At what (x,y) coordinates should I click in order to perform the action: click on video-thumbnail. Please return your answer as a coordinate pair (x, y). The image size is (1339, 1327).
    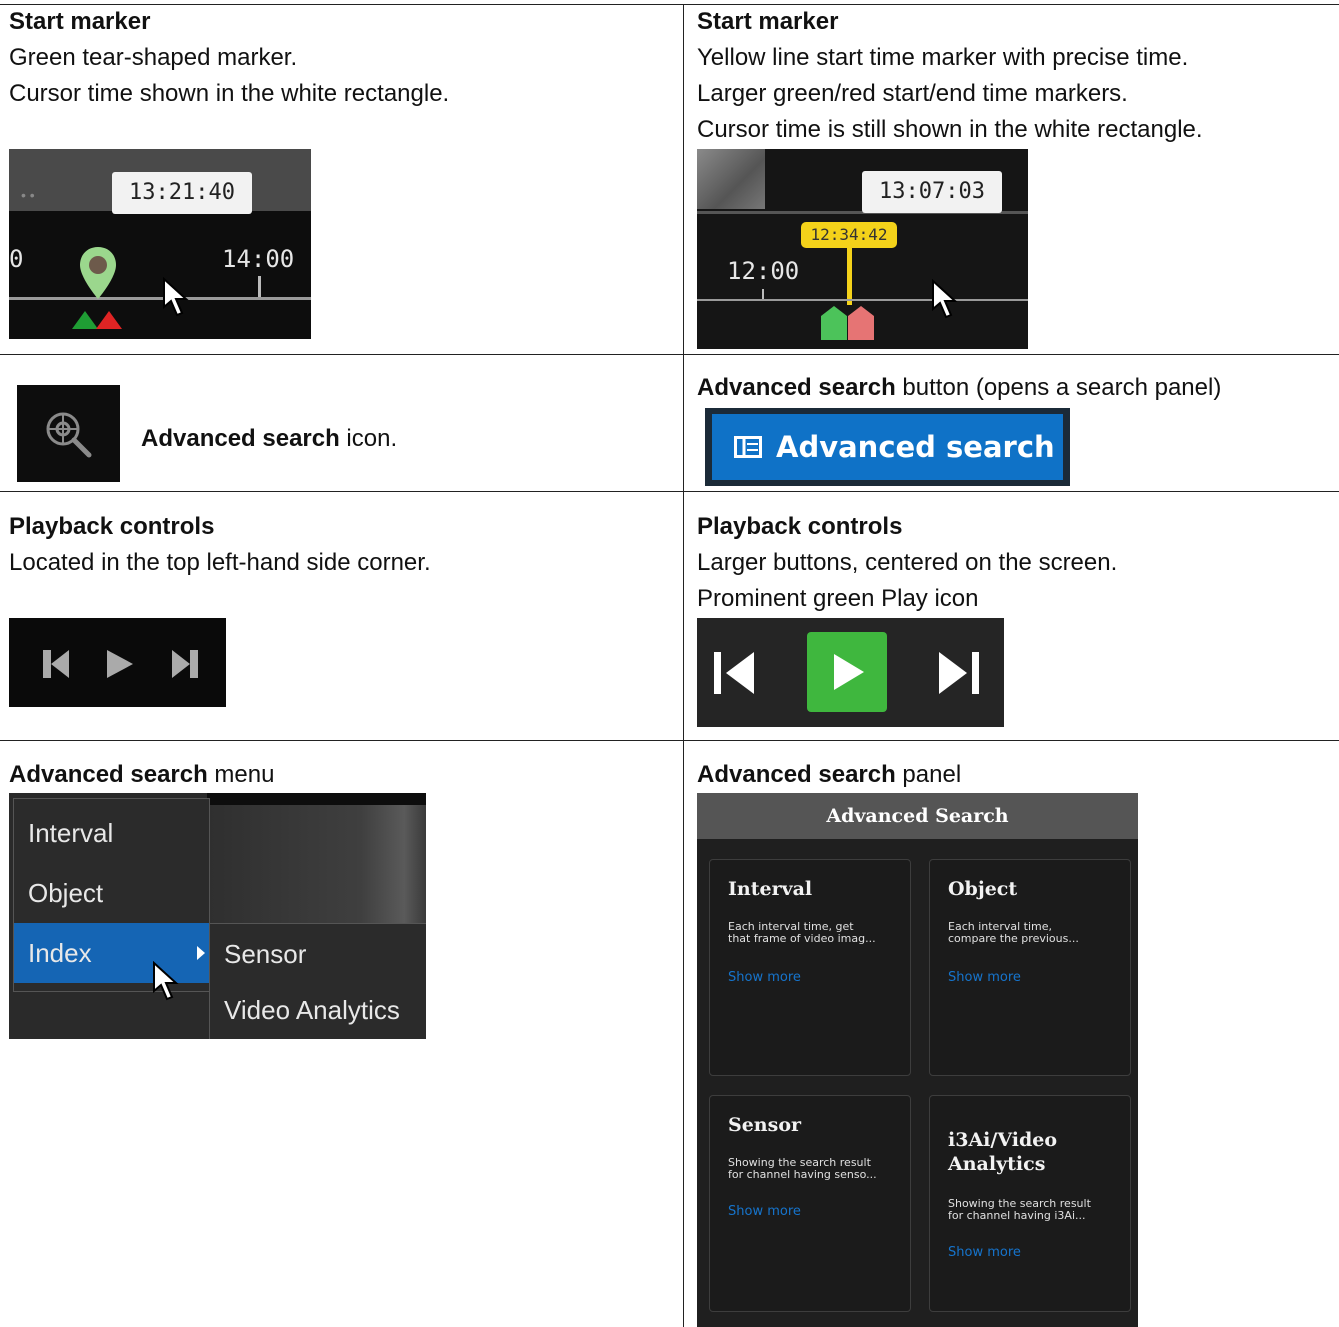
    Looking at the image, I should click on (731, 179).